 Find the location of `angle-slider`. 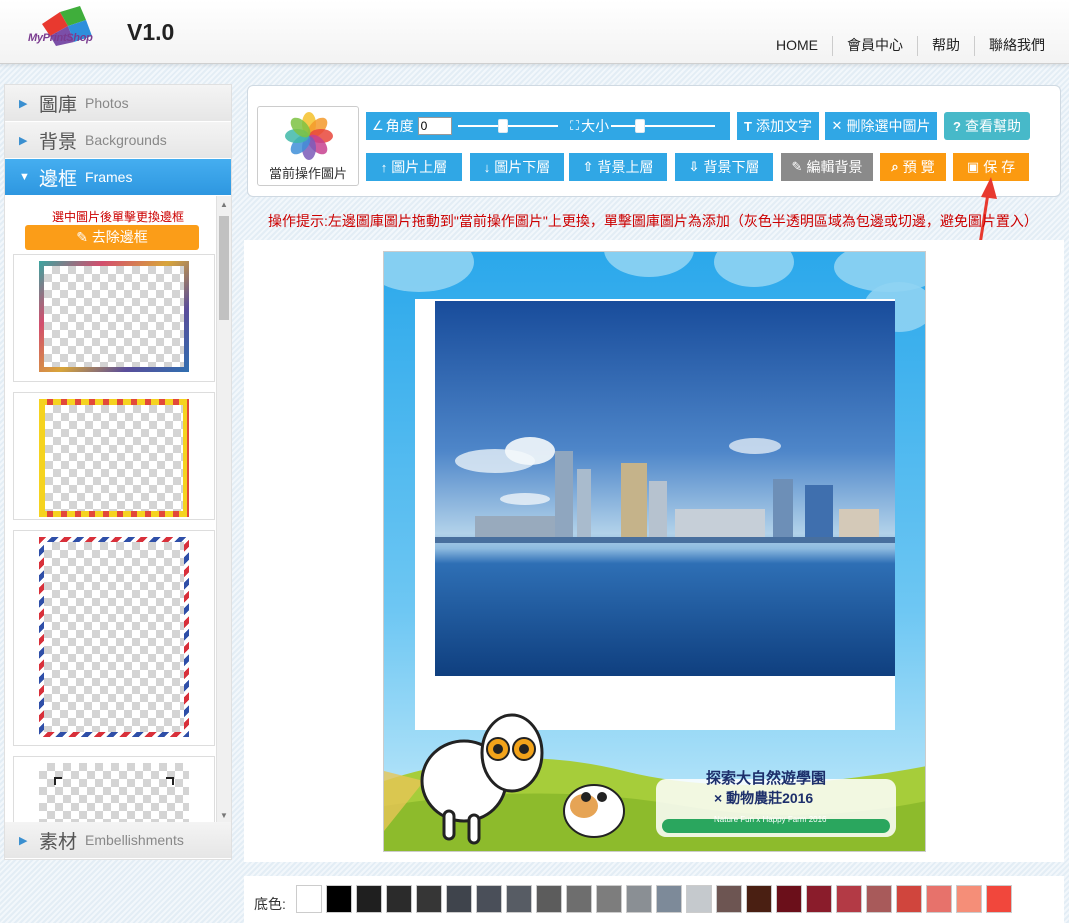

angle-slider is located at coordinates (507, 126).